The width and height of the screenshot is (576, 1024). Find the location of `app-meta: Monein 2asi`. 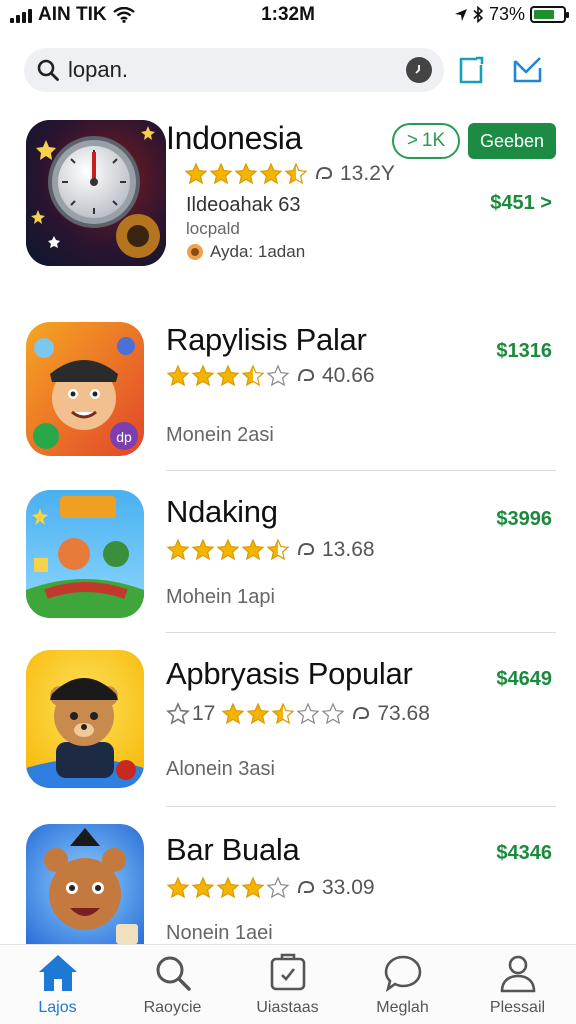

app-meta: Monein 2asi is located at coordinates (220, 435).